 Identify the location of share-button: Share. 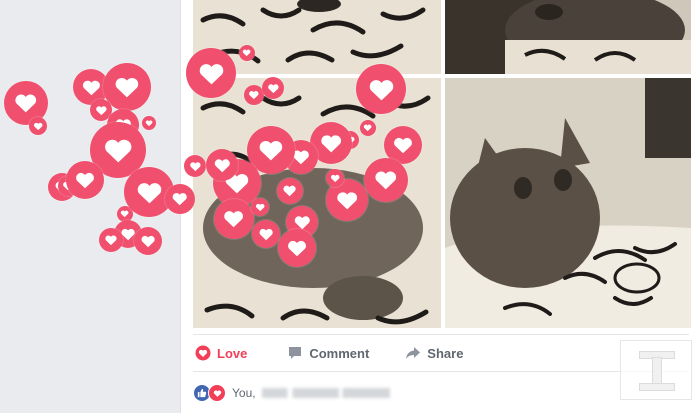
(434, 353).